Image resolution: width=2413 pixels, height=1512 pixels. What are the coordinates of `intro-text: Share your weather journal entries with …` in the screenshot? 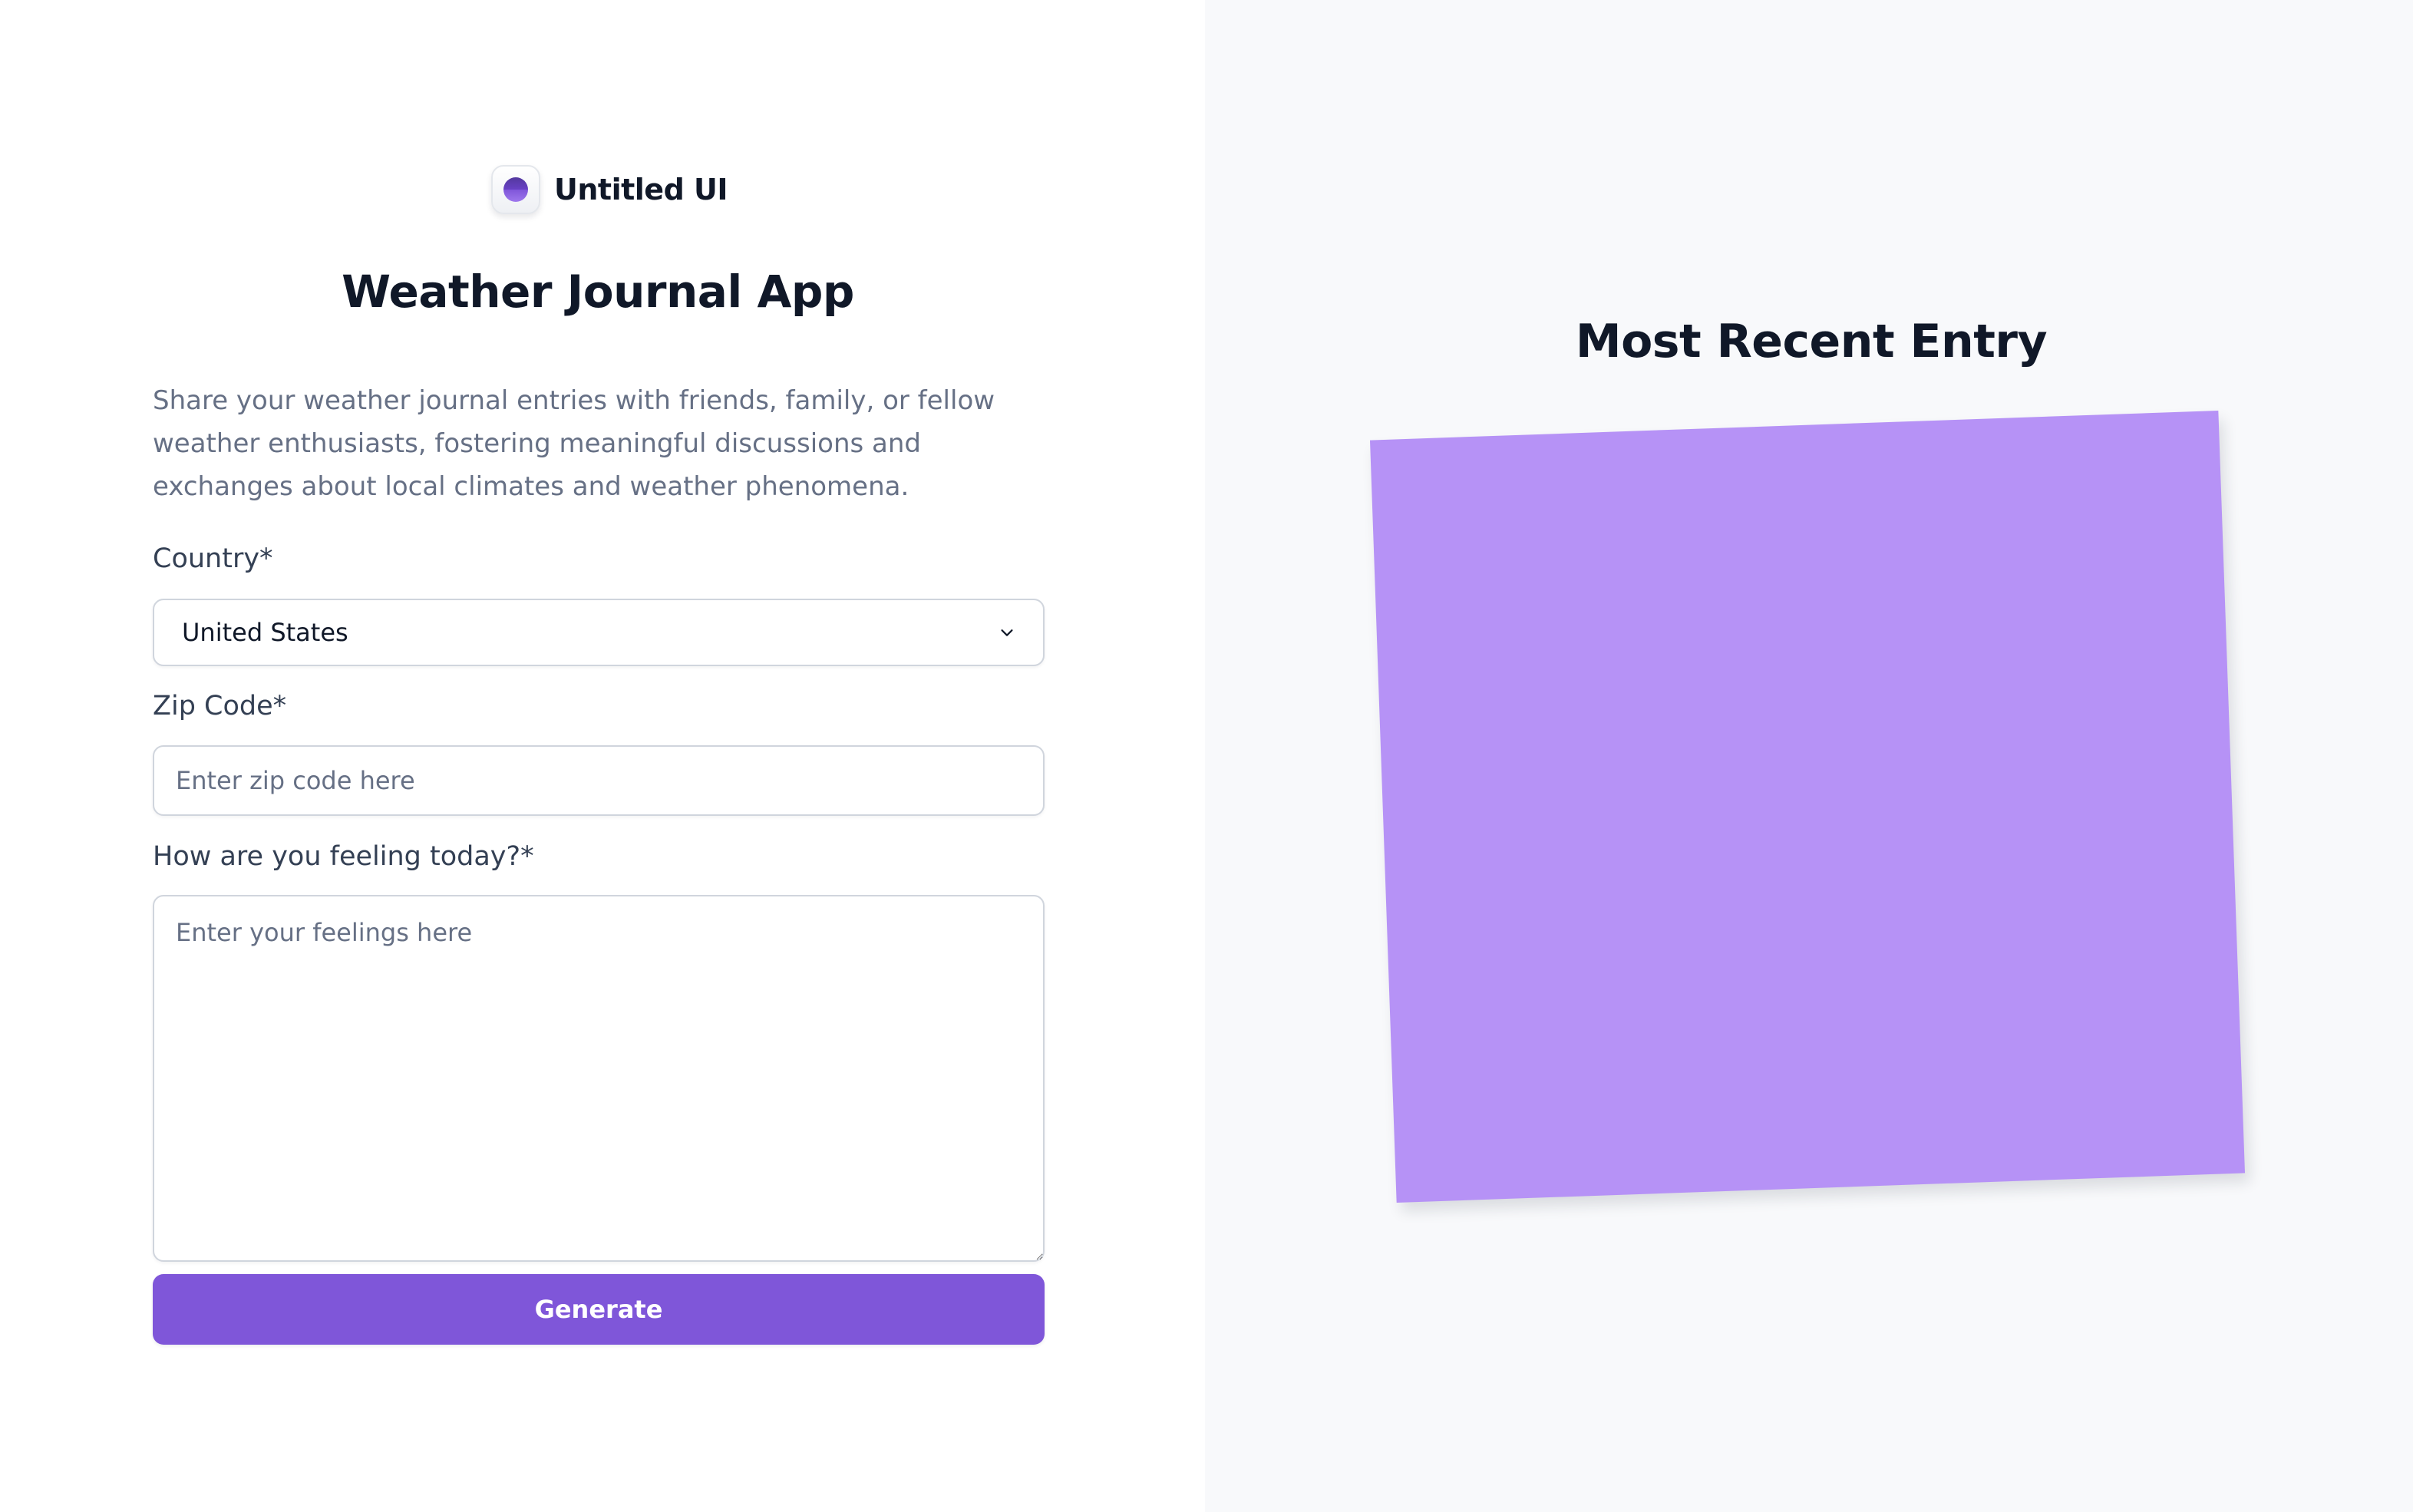 It's located at (574, 444).